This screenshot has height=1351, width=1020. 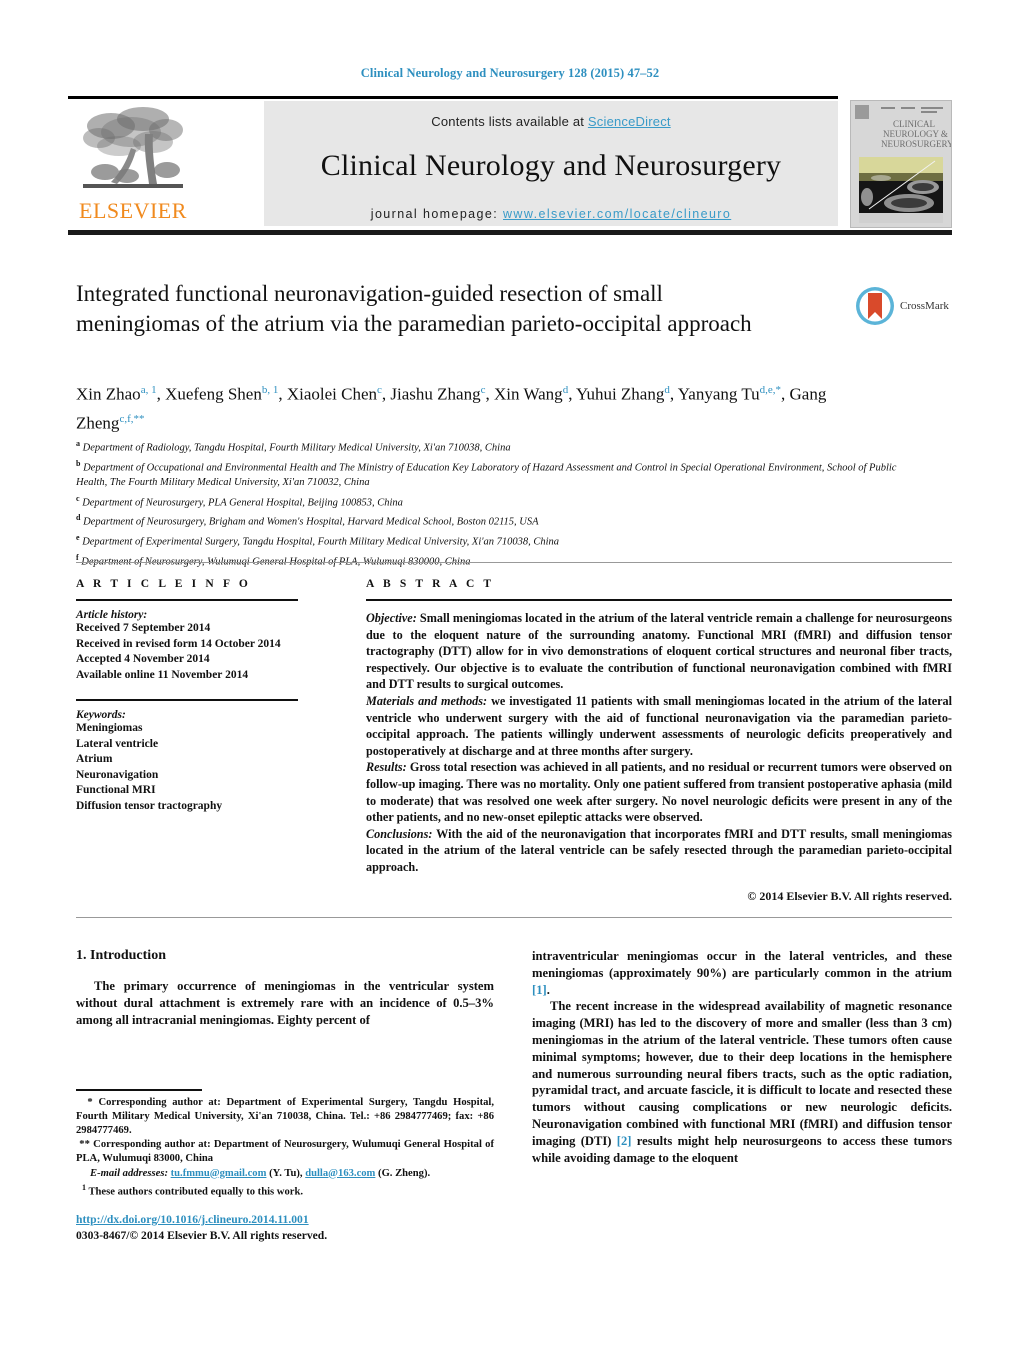 I want to click on elsevier-wordmark: ELSEVIER, so click(x=133, y=210).